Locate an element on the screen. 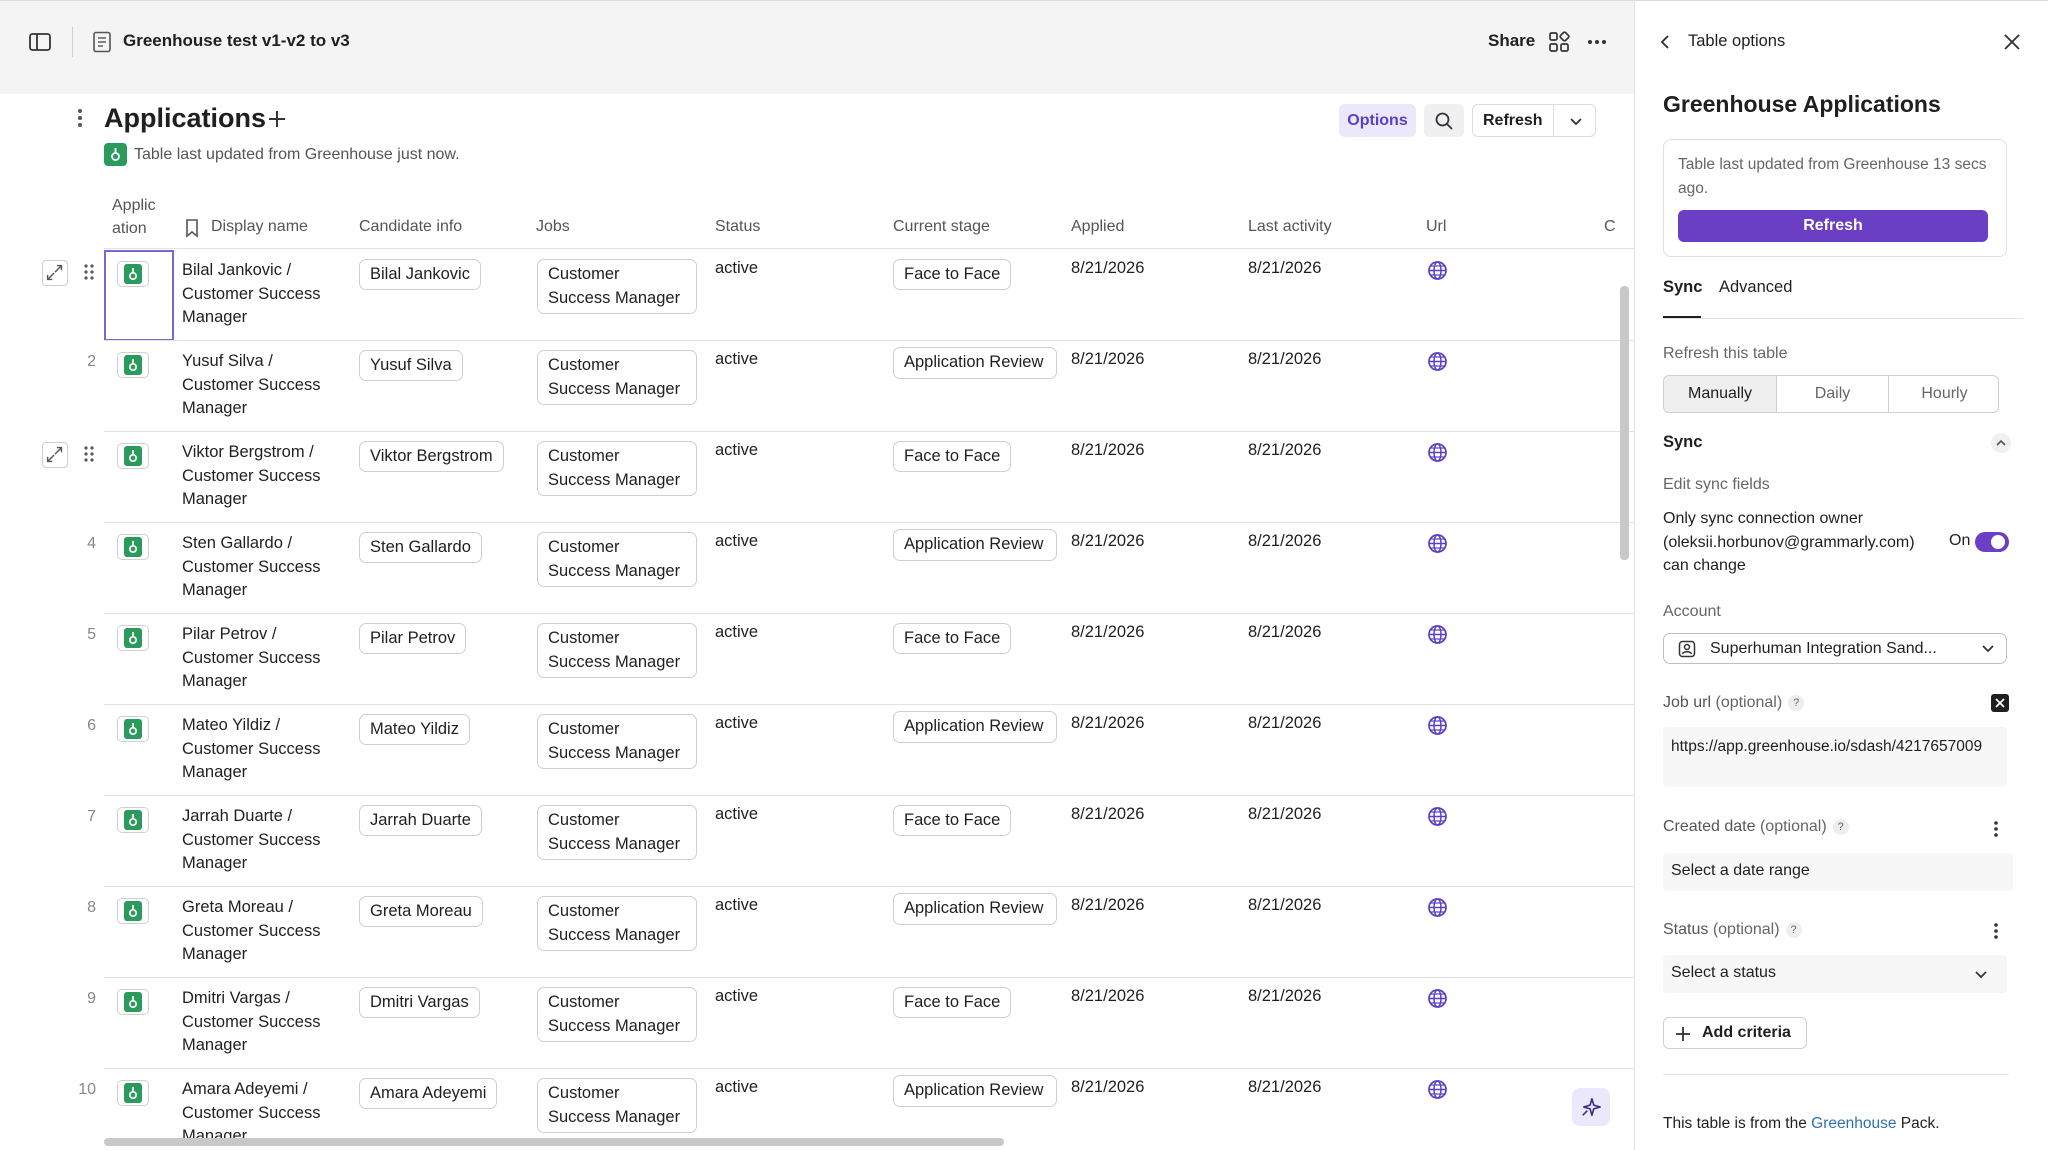 This screenshot has height=1150, width=2048. breadcrumb: Table options is located at coordinates (1736, 41).